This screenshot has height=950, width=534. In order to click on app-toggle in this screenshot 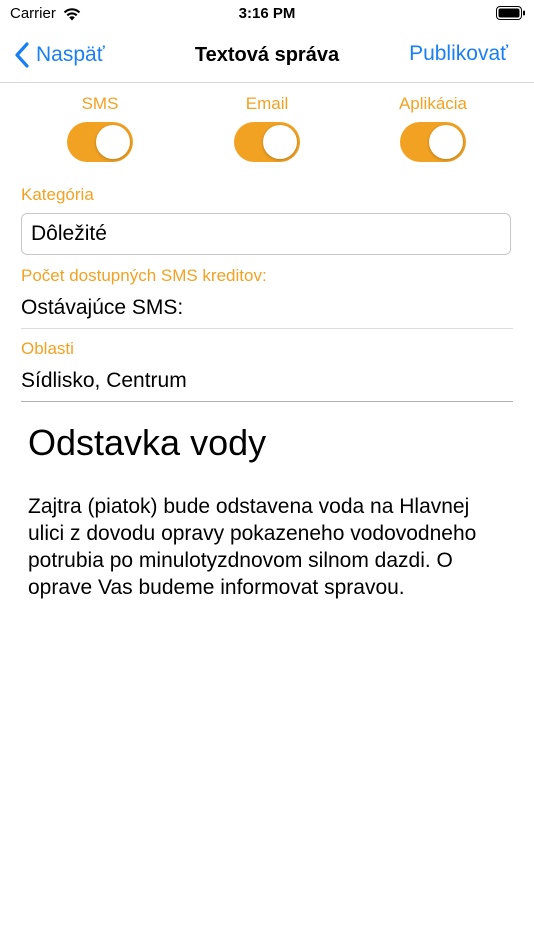, I will do `click(433, 142)`.